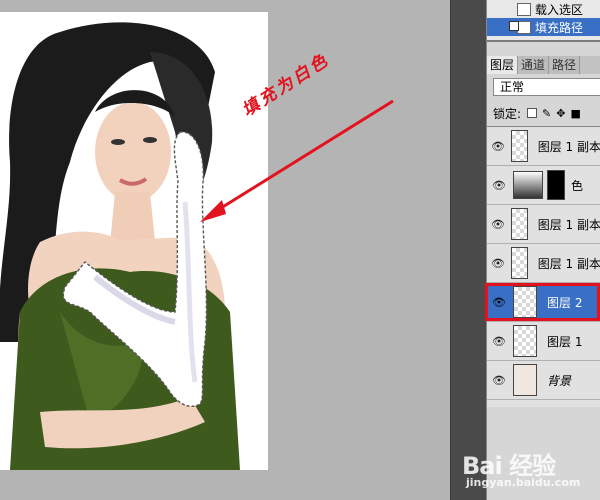 The image size is (600, 500). I want to click on watermark: Bai 经验 jingyan.baidu.com, so click(521, 467).